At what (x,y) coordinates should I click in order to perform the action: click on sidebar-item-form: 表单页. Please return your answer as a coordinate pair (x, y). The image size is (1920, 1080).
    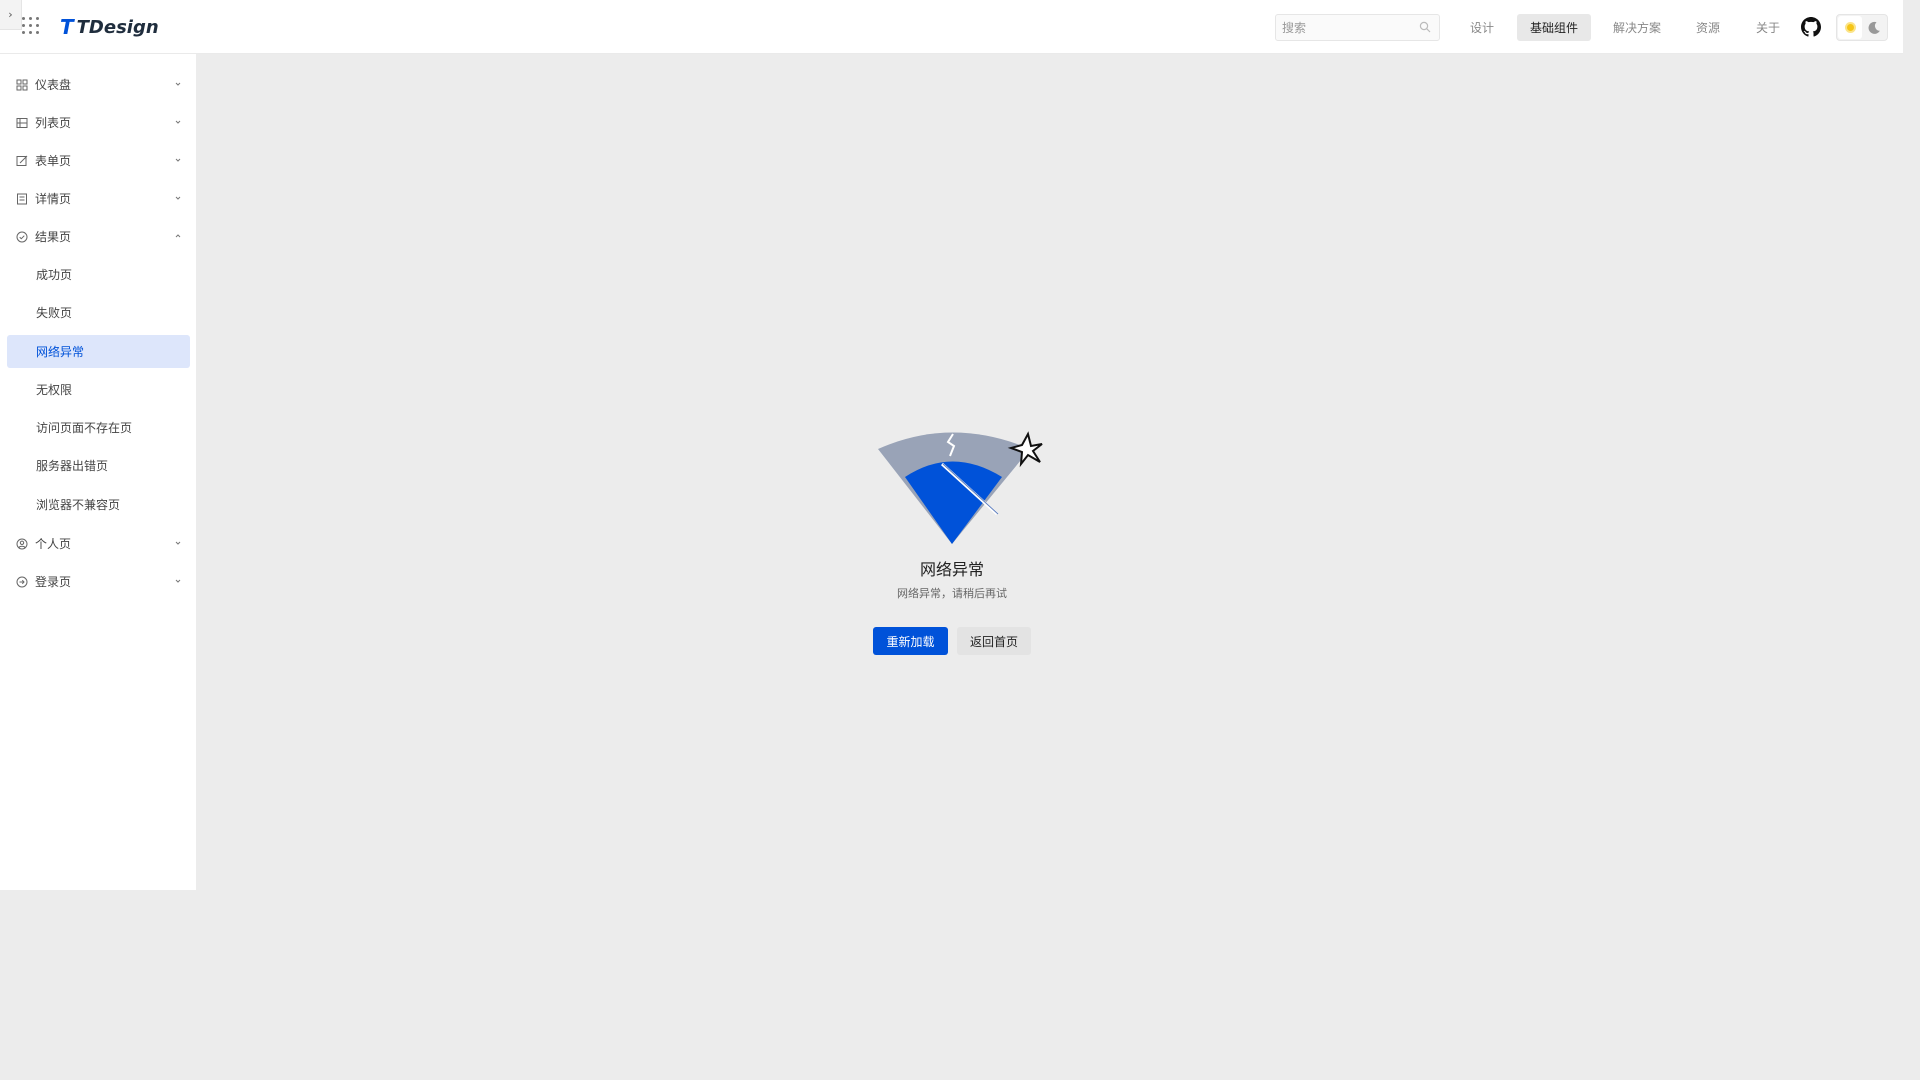
    Looking at the image, I should click on (98, 160).